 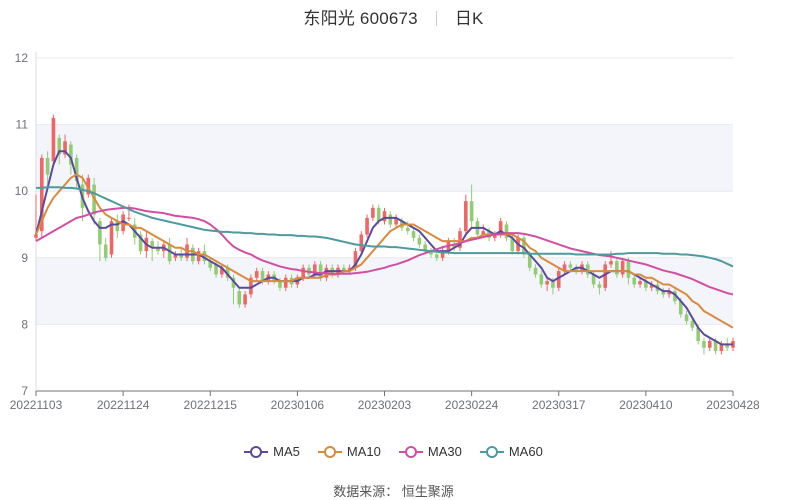 I want to click on y-tick-label: 11, so click(x=22, y=125).